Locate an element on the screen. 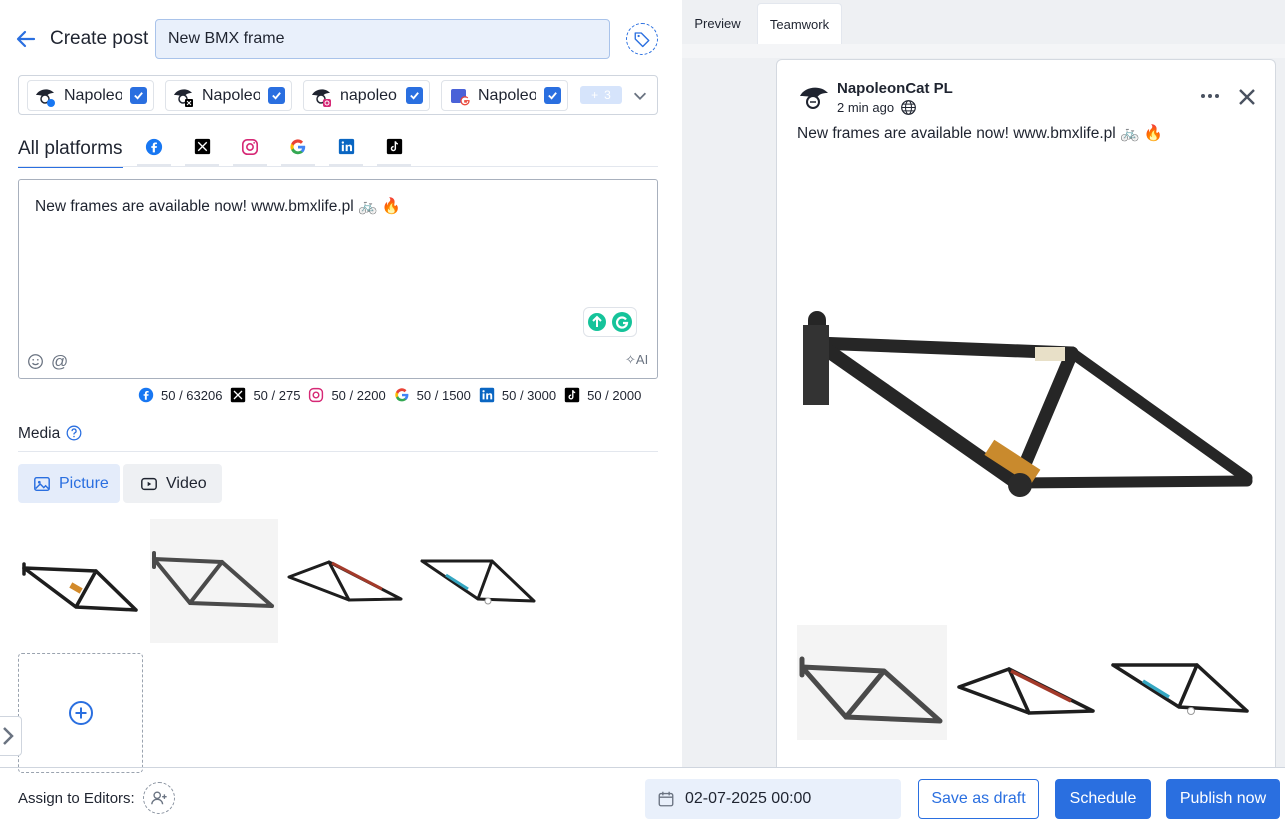 The image size is (1285, 824). assign-editors-label: Assign to Editors: is located at coordinates (76, 798).